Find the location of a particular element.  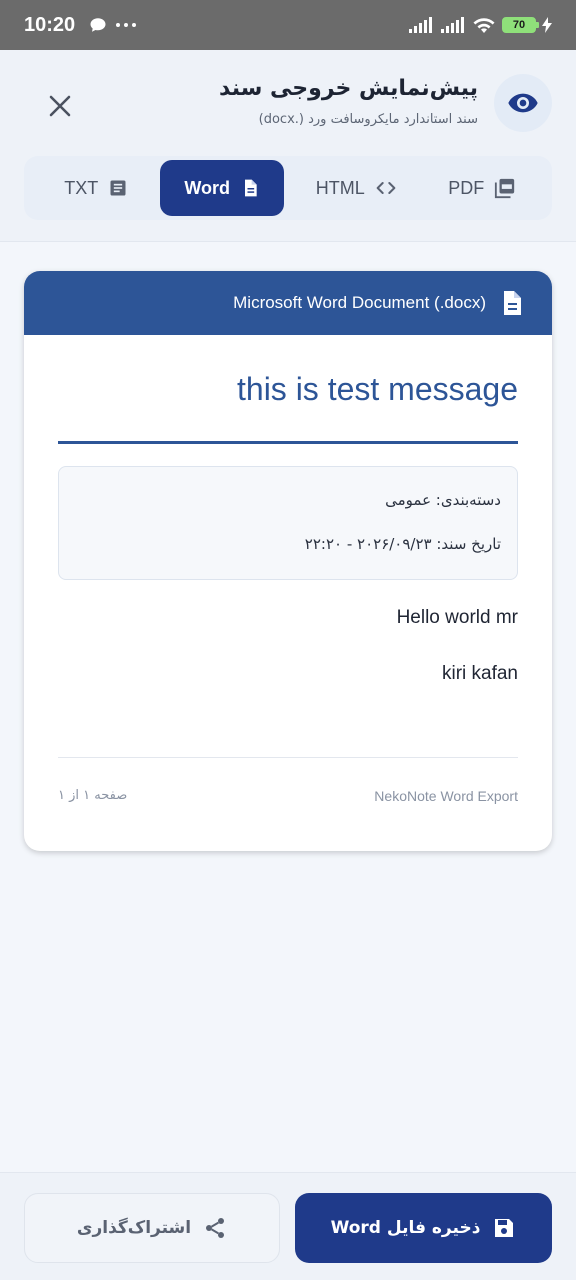

footer-divider is located at coordinates (288, 757).